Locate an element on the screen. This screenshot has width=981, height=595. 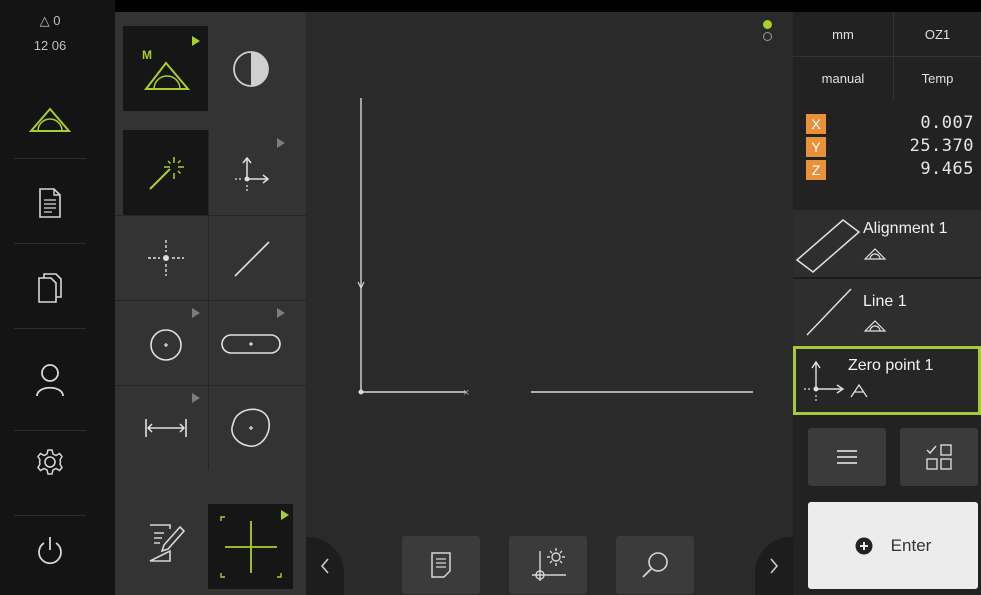
chevron-left-icon is located at coordinates (324, 566).